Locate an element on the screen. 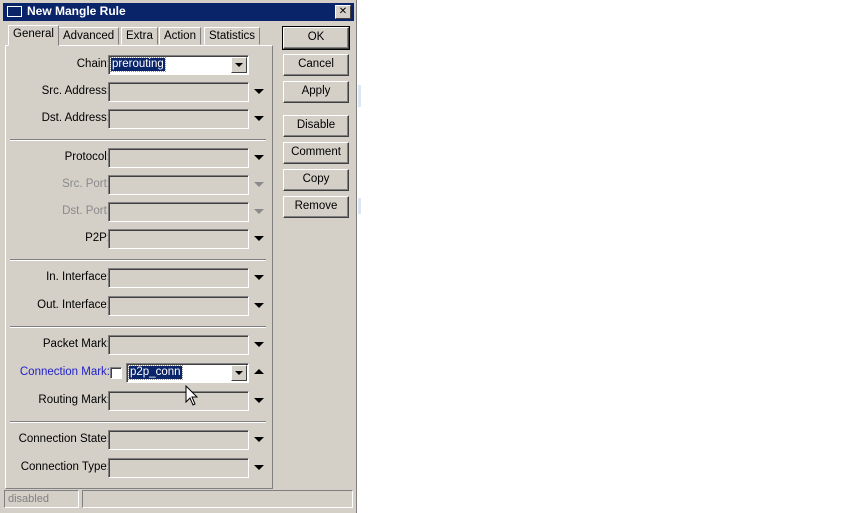 This screenshot has width=866, height=513. out-interface-row: Out. Interface: is located at coordinates (140, 306).